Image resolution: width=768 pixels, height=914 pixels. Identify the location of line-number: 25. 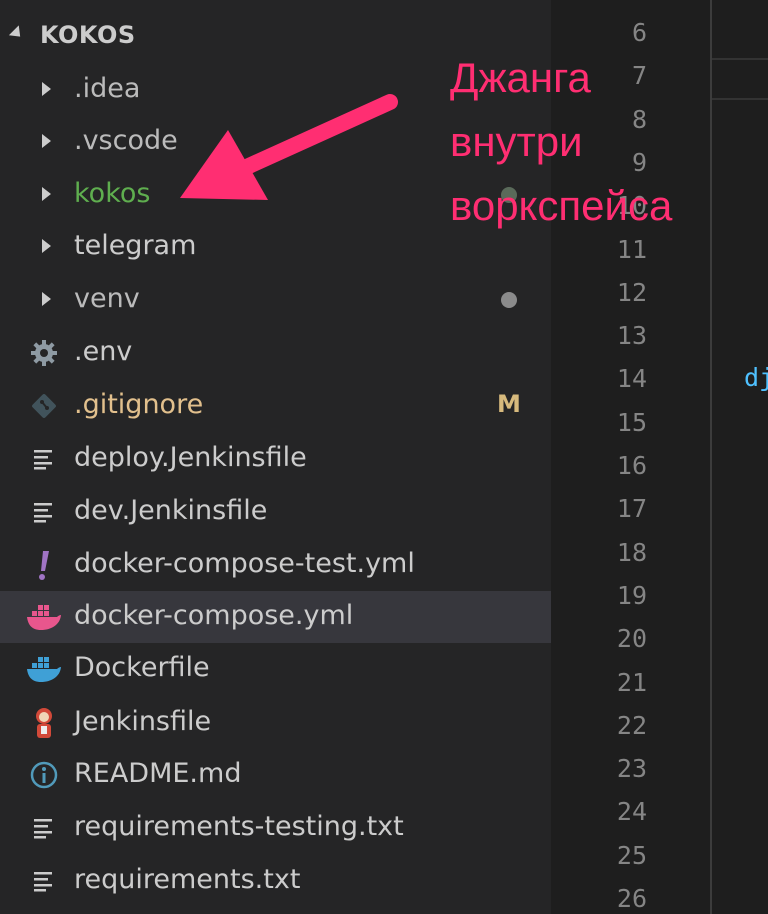
(631, 855).